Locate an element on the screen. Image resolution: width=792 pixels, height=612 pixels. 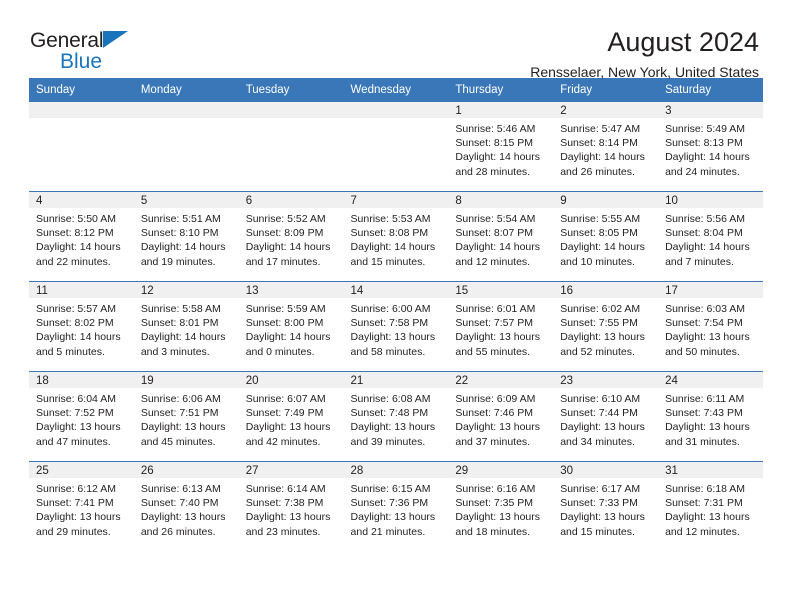
day-number: 8 is located at coordinates (501, 200).